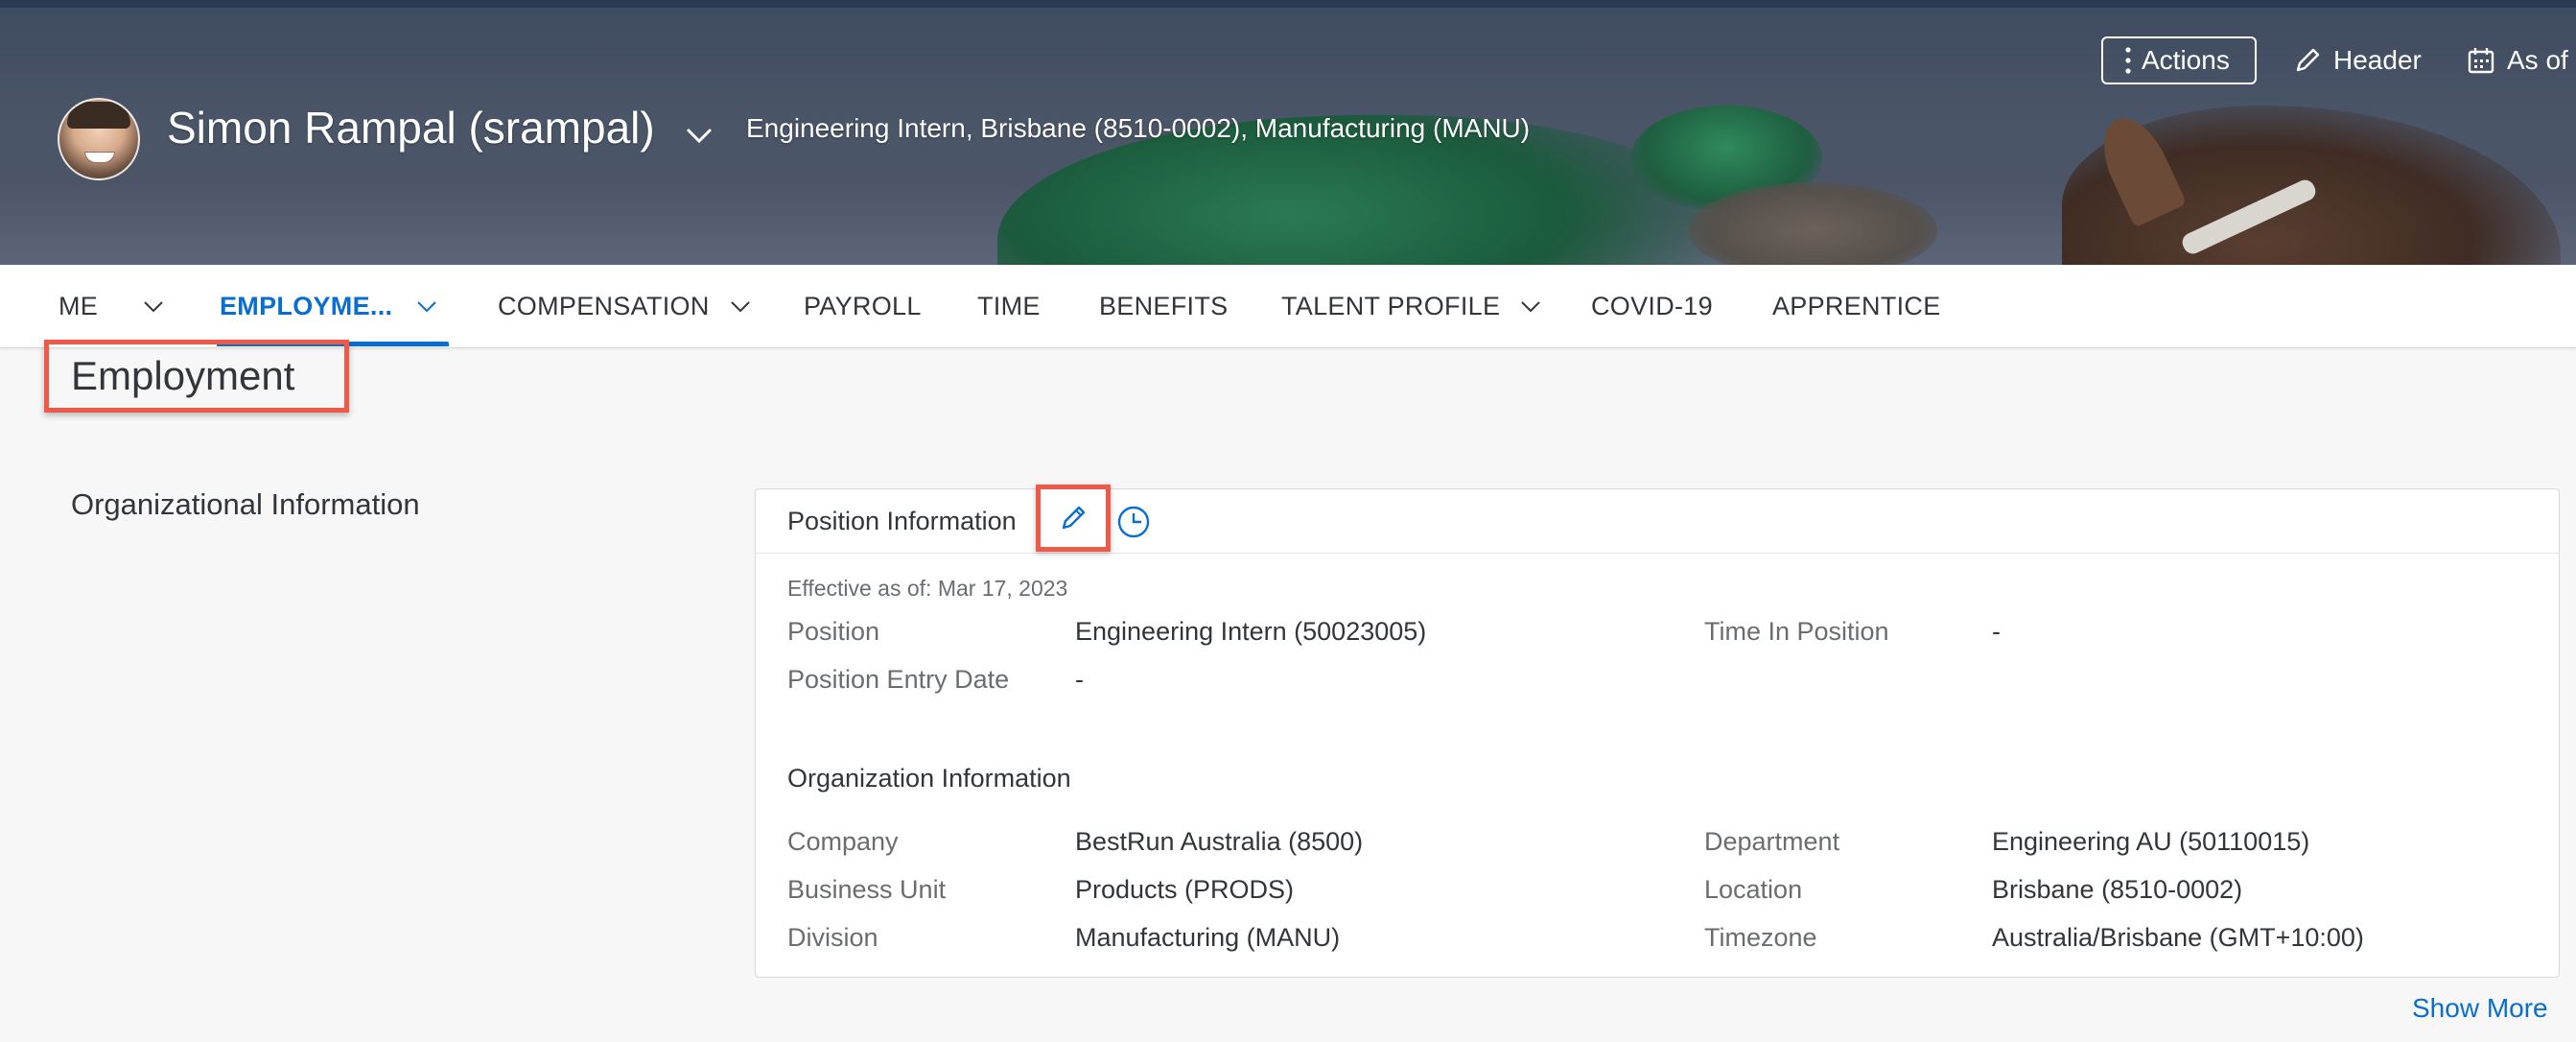 The image size is (2576, 1042). What do you see at coordinates (929, 778) in the screenshot?
I see `subsection-title: Organization Information` at bounding box center [929, 778].